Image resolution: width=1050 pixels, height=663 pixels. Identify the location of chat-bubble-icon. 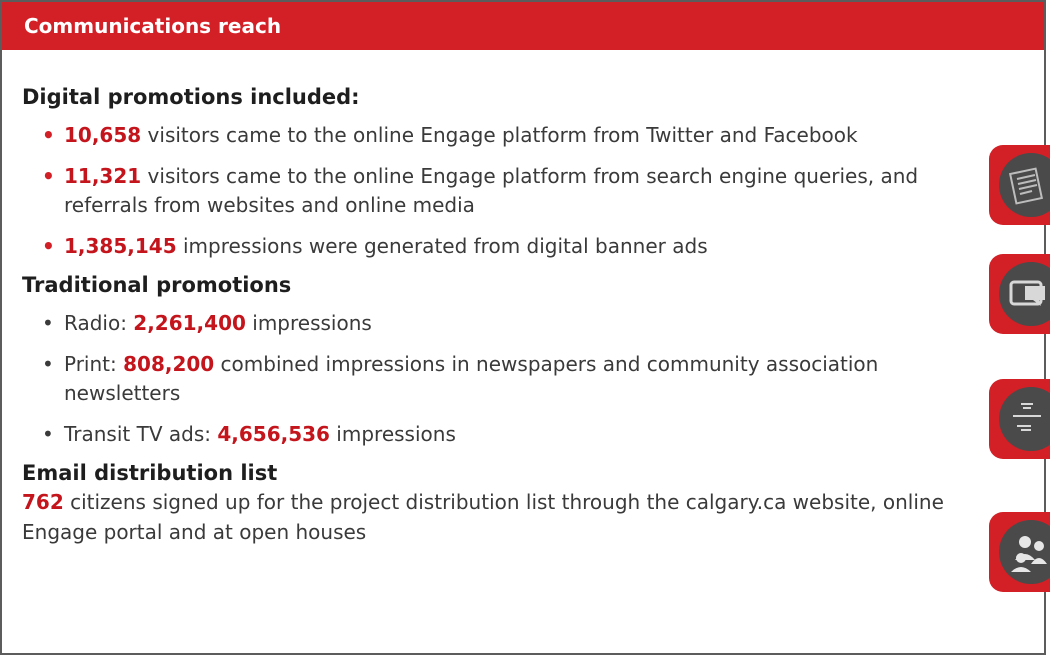
(1024, 294).